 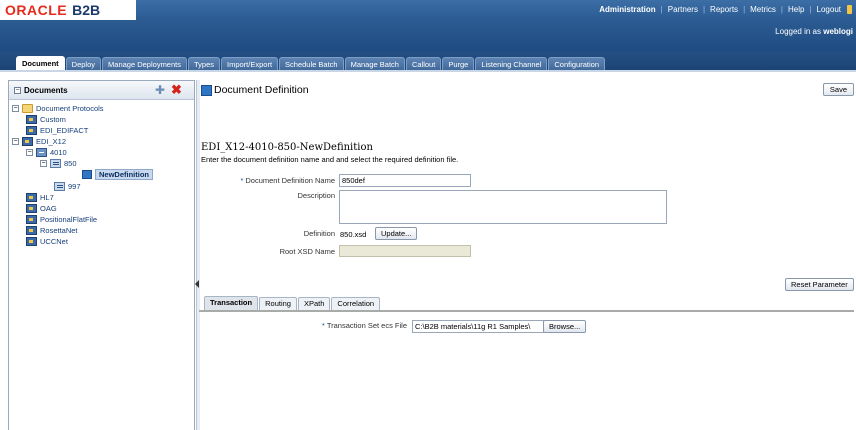 I want to click on tree-item-oag: OAG, so click(x=41, y=208).